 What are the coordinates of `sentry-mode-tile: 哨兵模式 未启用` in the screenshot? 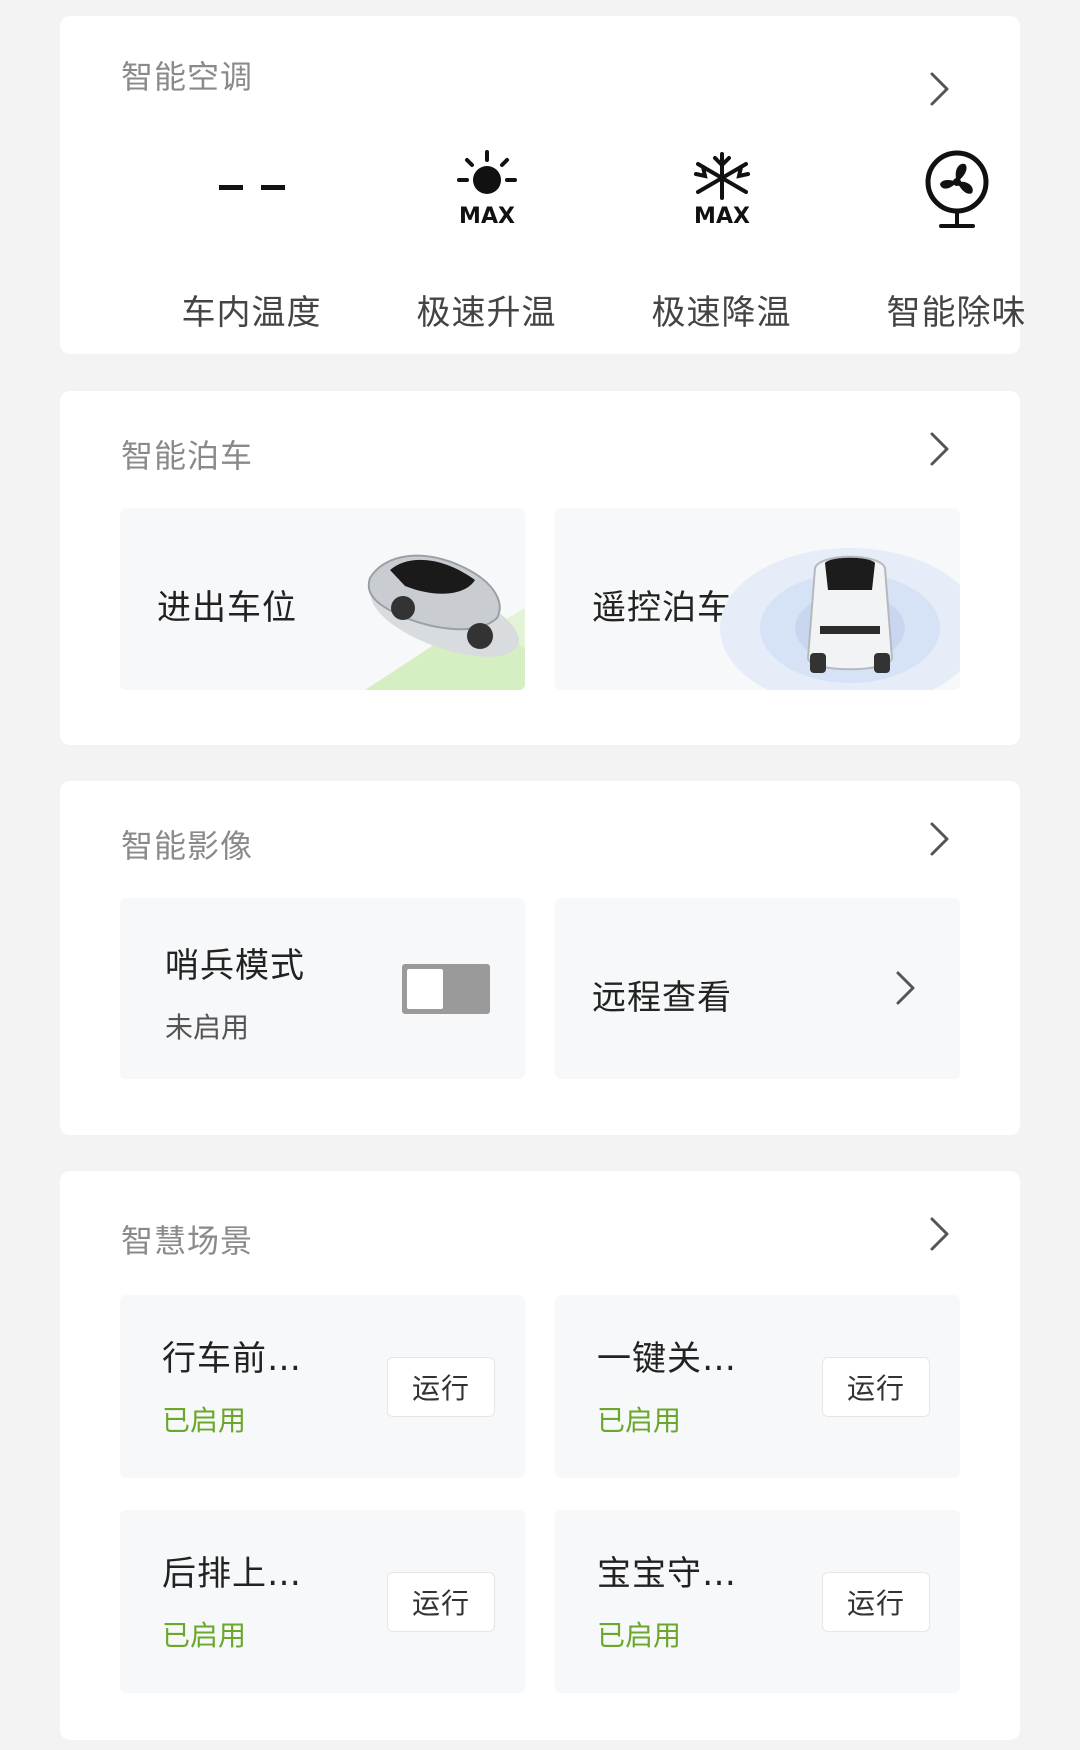 It's located at (322, 988).